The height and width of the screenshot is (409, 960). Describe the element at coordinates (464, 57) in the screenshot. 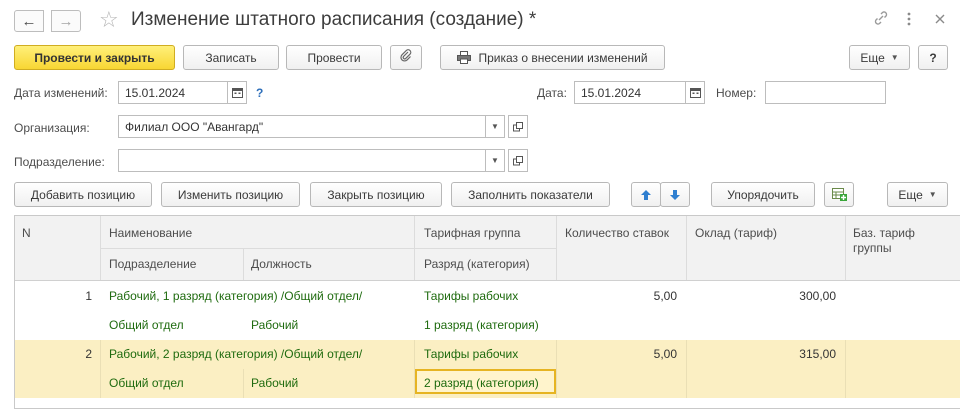

I see `printer-icon` at that location.